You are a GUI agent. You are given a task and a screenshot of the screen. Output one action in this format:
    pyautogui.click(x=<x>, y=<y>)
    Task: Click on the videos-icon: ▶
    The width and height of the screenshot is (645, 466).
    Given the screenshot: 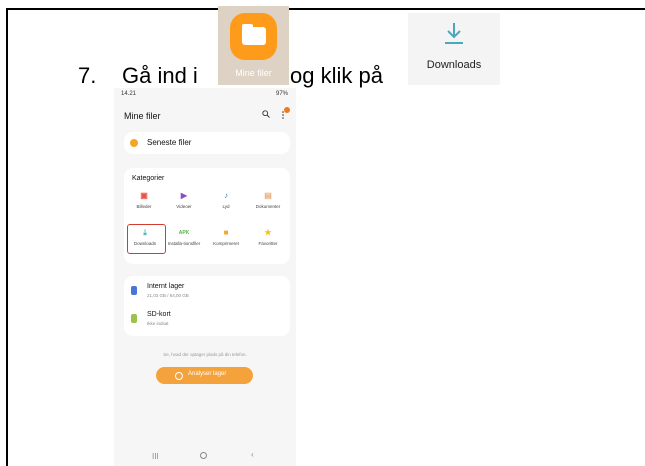 What is the action you would take?
    pyautogui.click(x=184, y=195)
    